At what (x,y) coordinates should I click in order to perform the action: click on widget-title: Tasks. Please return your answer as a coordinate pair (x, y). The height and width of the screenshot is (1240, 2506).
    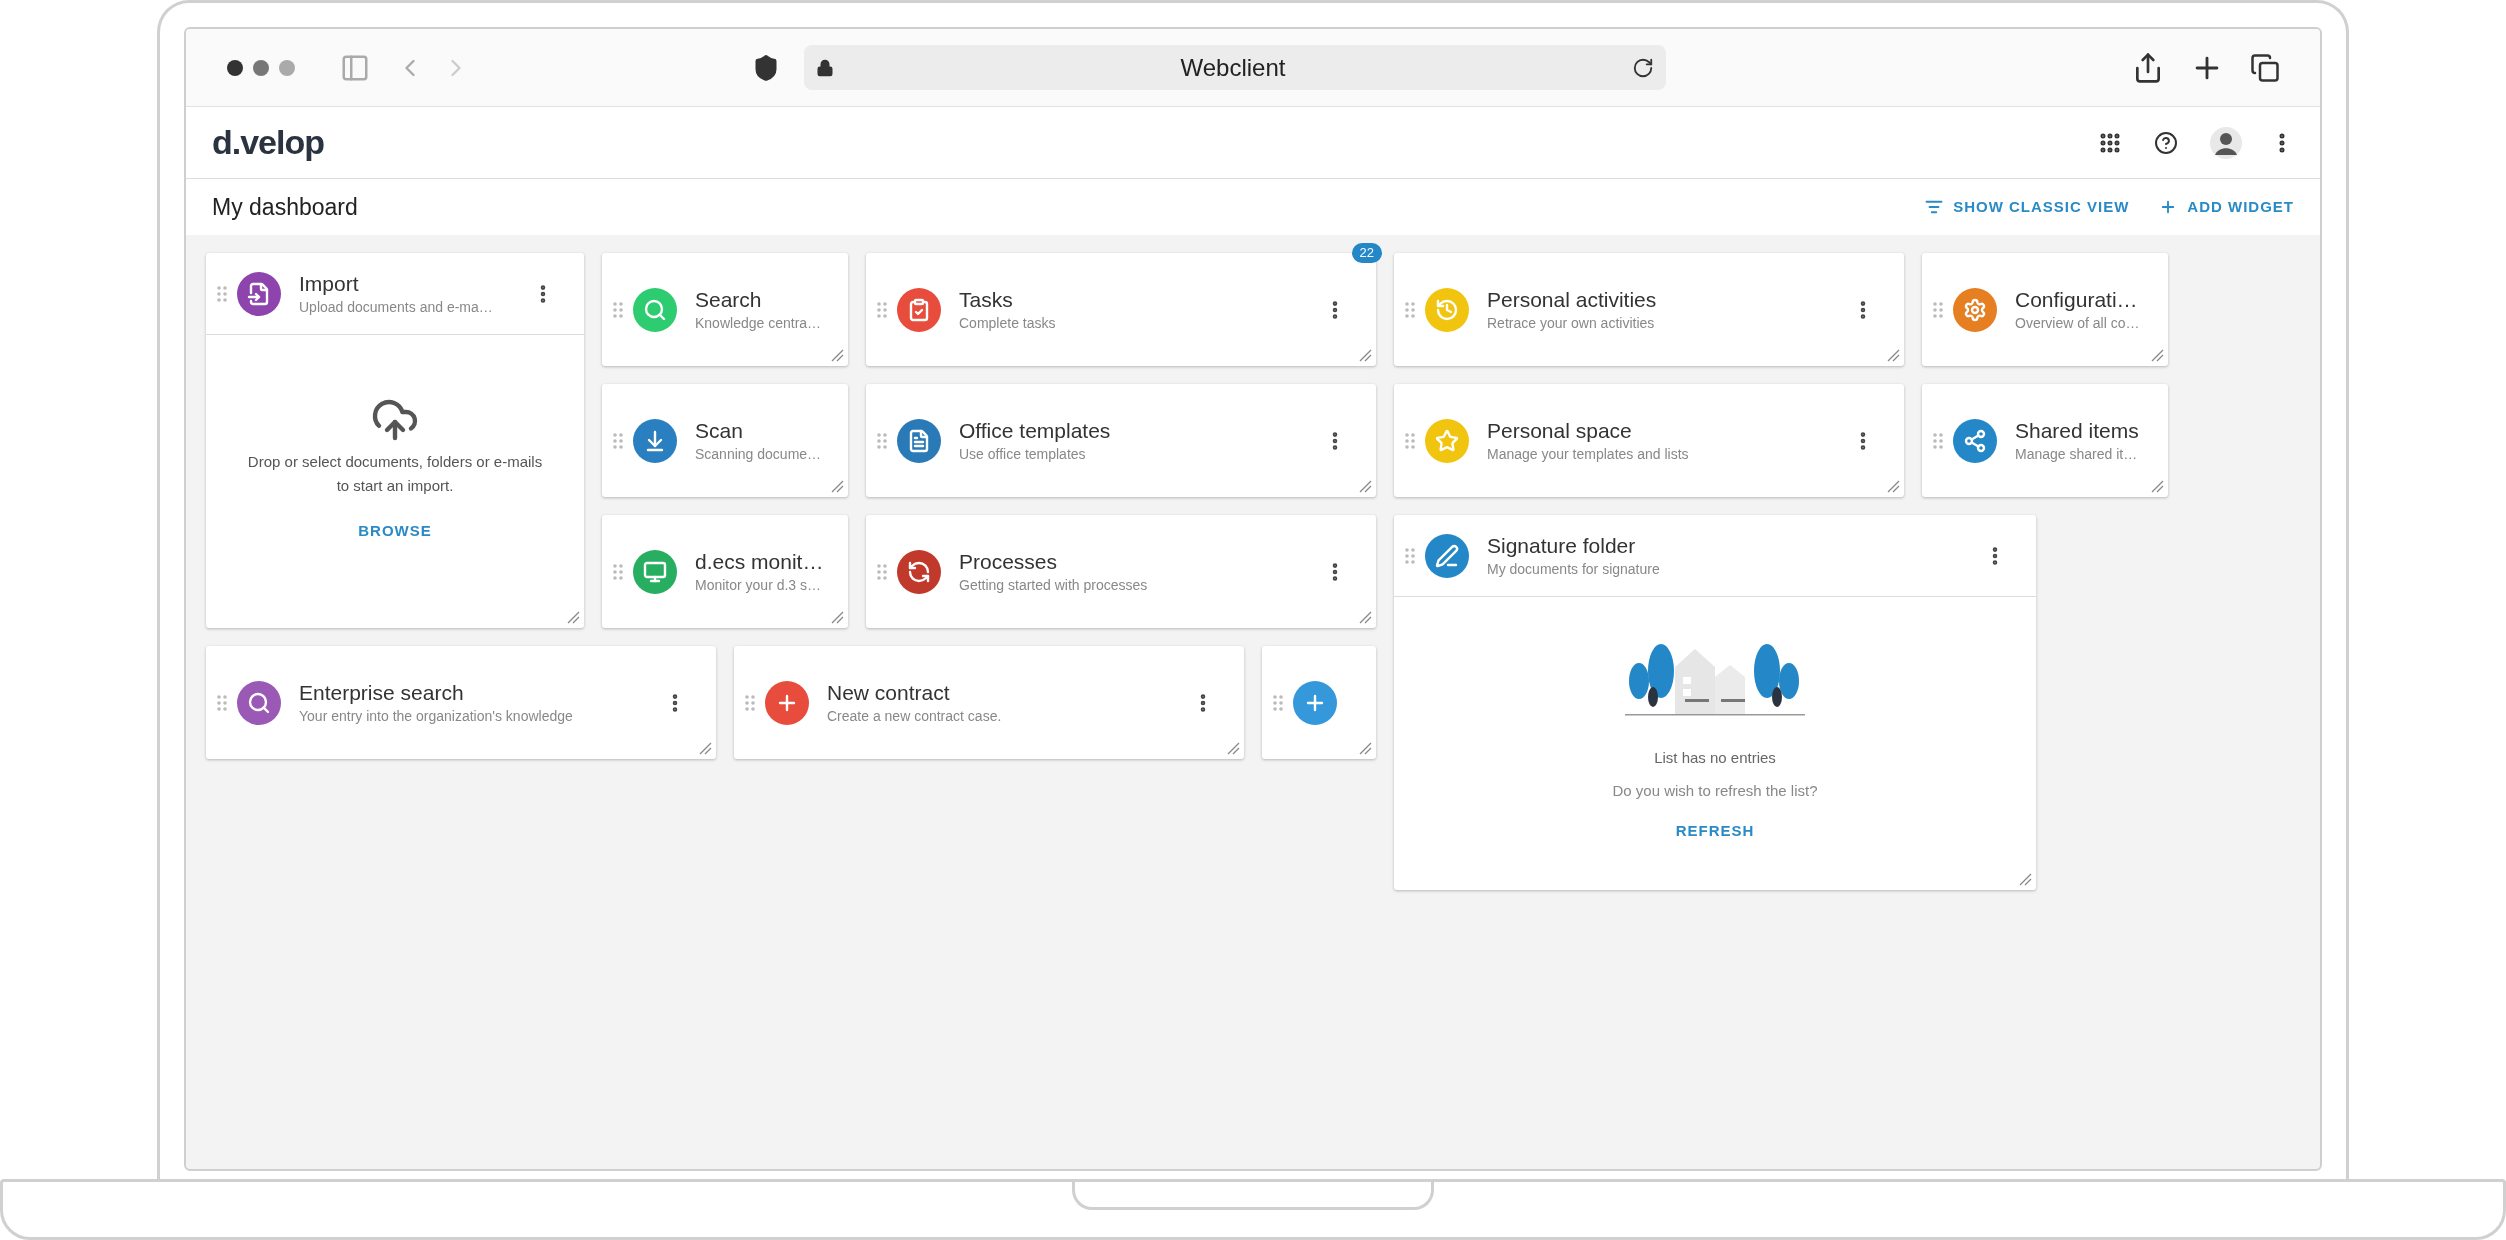
    Looking at the image, I should click on (986, 299).